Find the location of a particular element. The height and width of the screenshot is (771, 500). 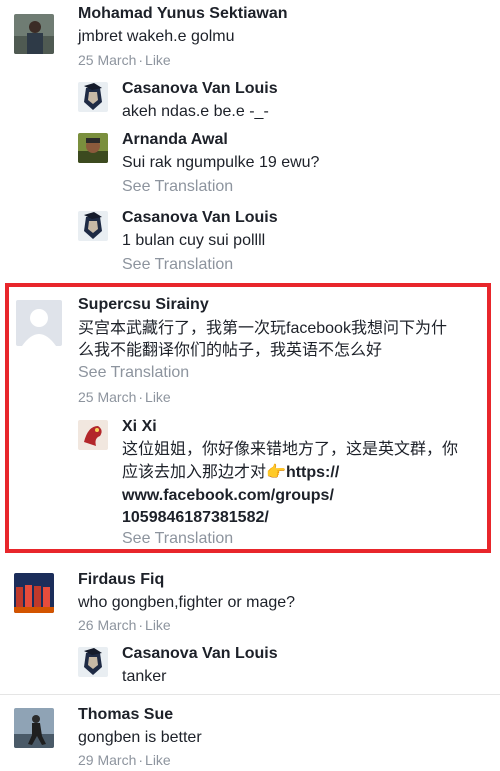

group-link: www.facebook.com/groups/ is located at coordinates (228, 495).